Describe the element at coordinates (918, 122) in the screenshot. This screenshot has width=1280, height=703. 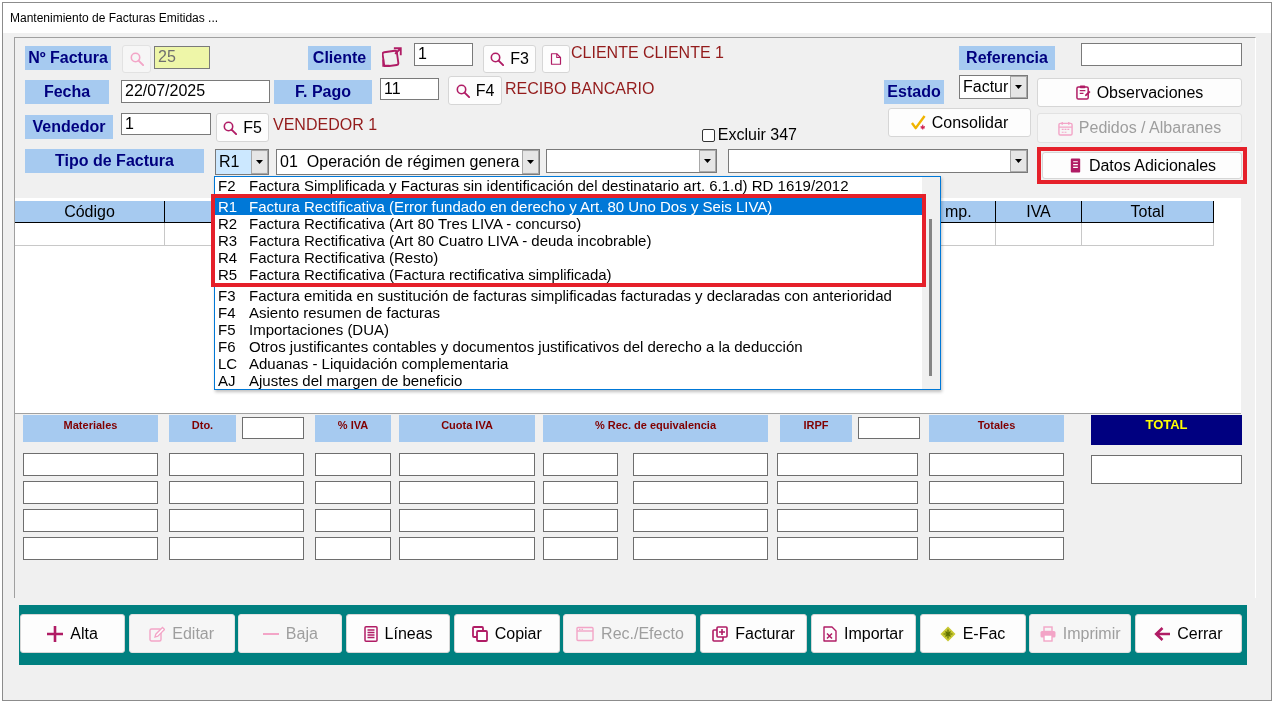
I see `check-icon` at that location.